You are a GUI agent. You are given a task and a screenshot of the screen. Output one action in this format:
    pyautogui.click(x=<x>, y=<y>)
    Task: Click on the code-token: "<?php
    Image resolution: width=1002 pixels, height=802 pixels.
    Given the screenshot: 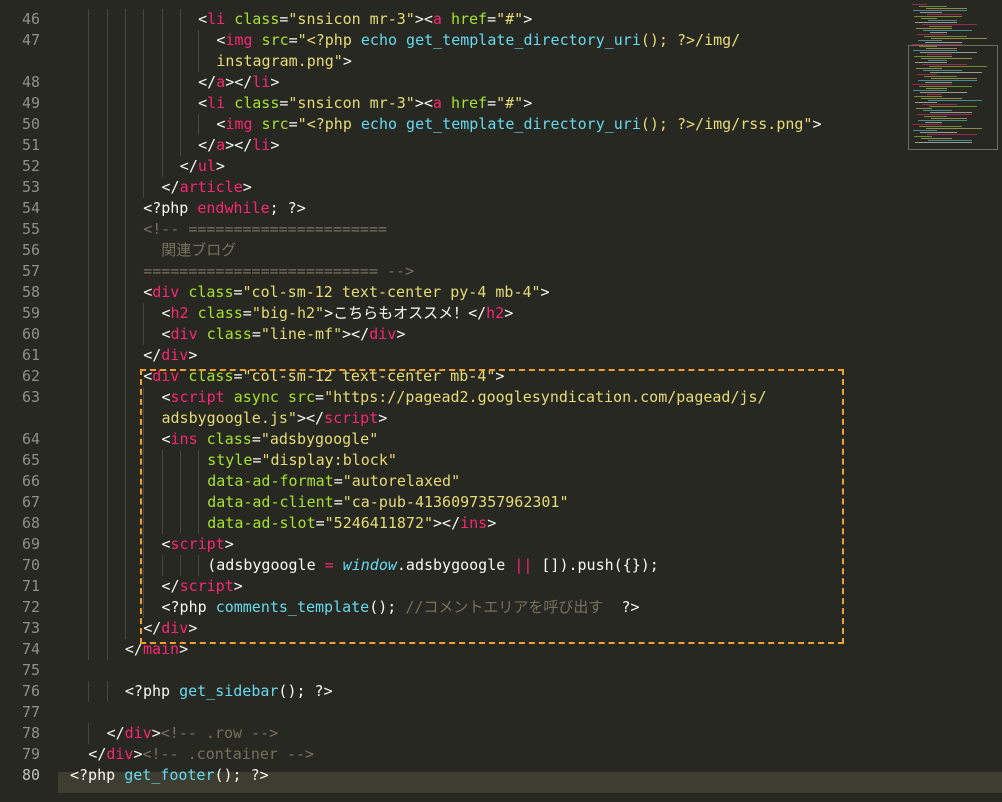 What is the action you would take?
    pyautogui.click(x=329, y=40)
    